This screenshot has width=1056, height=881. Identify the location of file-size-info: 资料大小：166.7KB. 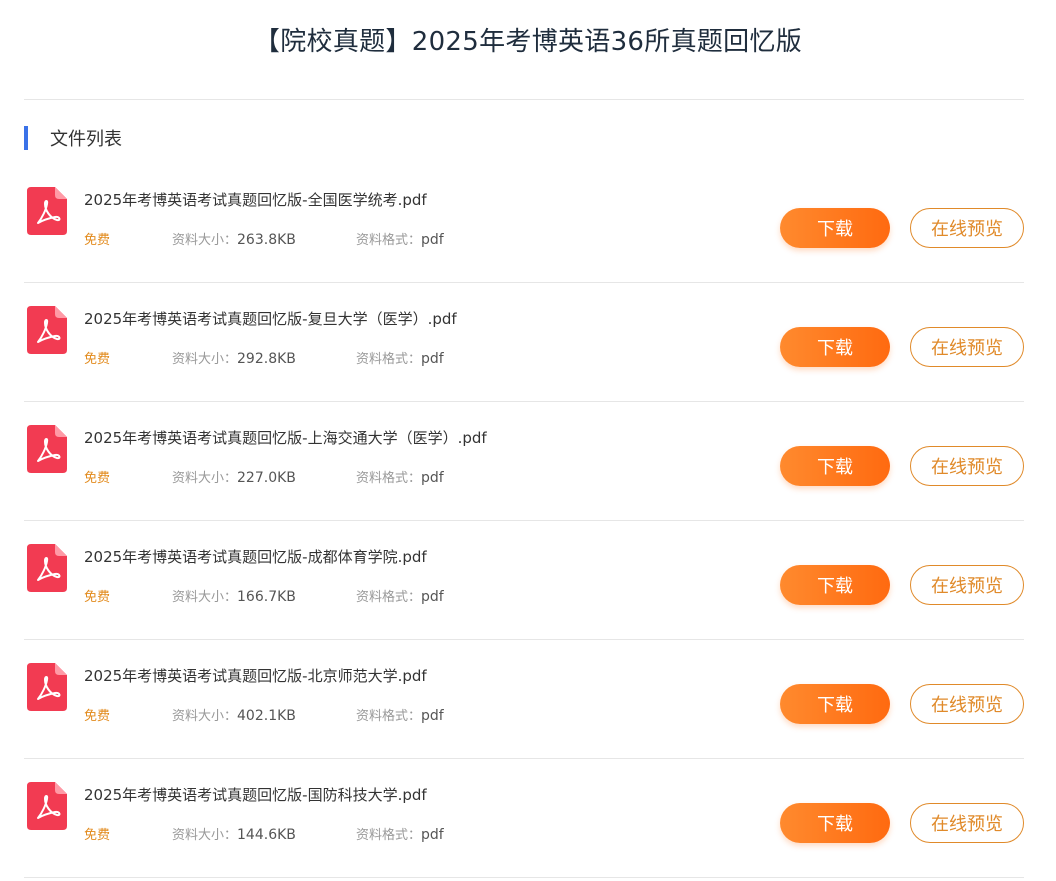
(234, 595).